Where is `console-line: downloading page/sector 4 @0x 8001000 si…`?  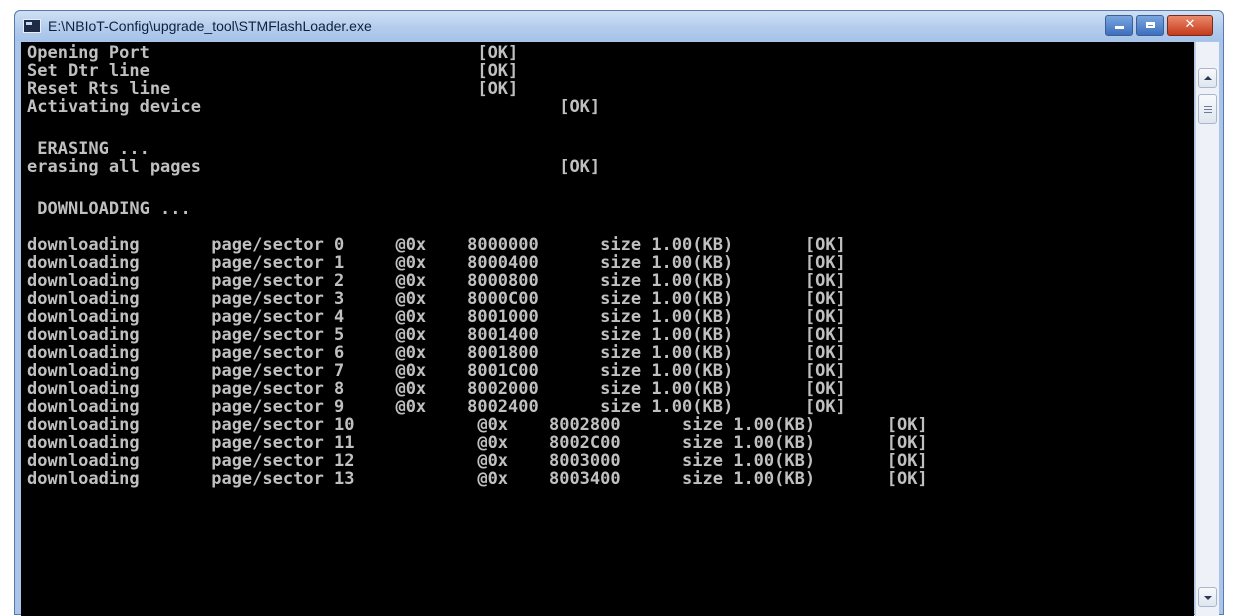
console-line: downloading page/sector 4 @0x 8001000 si… is located at coordinates (436, 317).